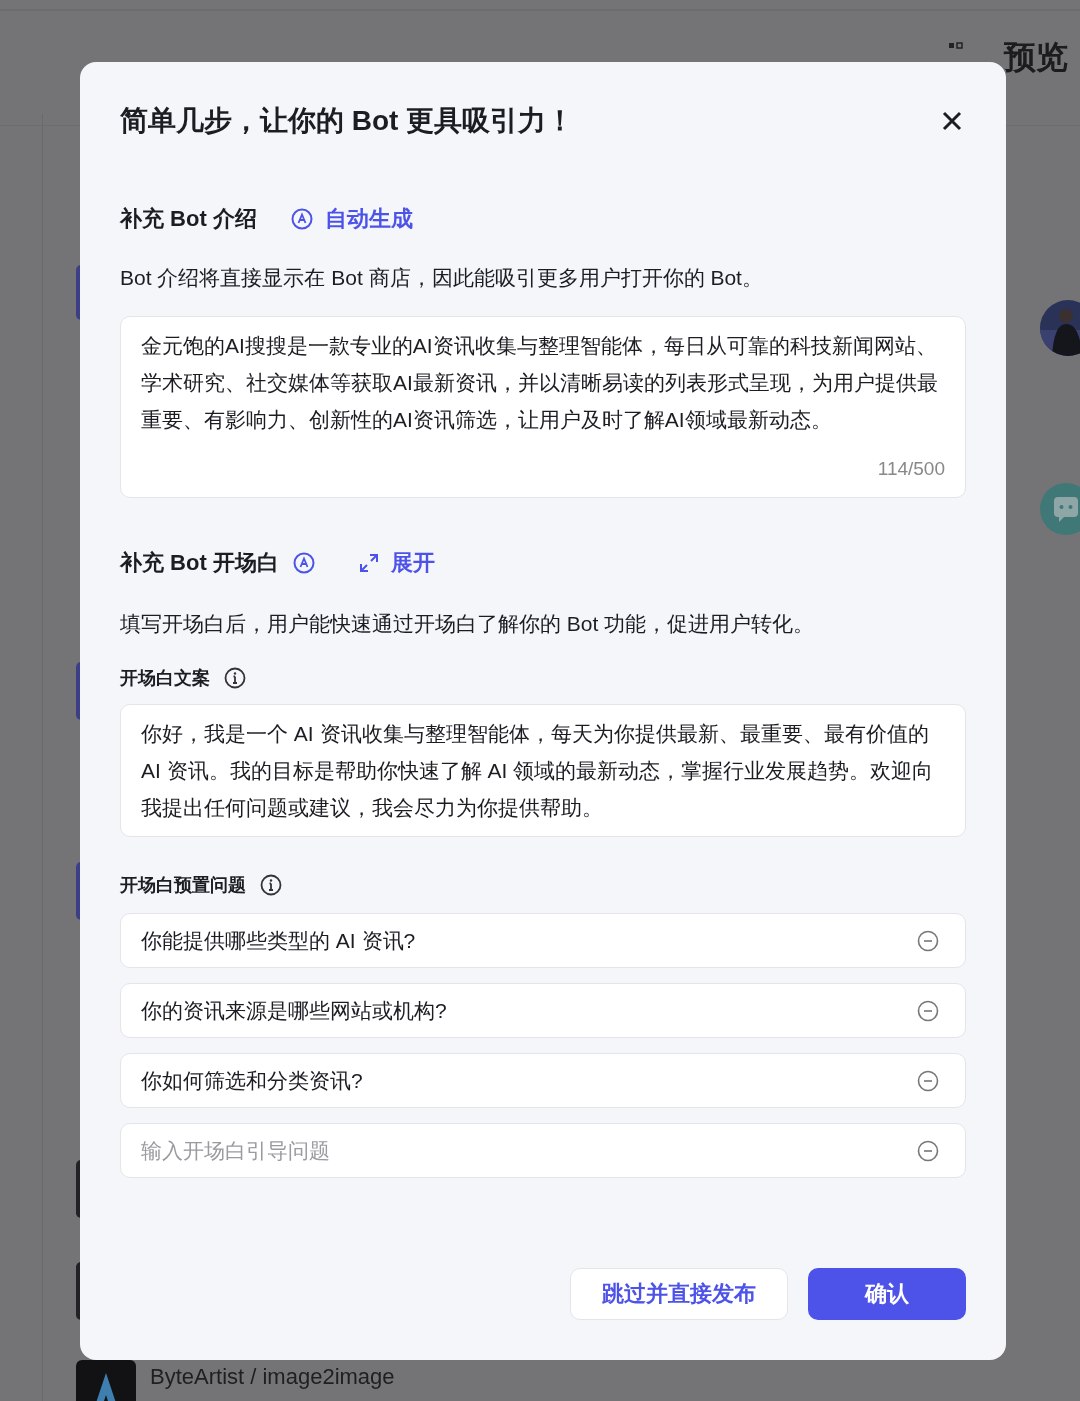  Describe the element at coordinates (396, 563) in the screenshot. I see `expand-link: 展开` at that location.